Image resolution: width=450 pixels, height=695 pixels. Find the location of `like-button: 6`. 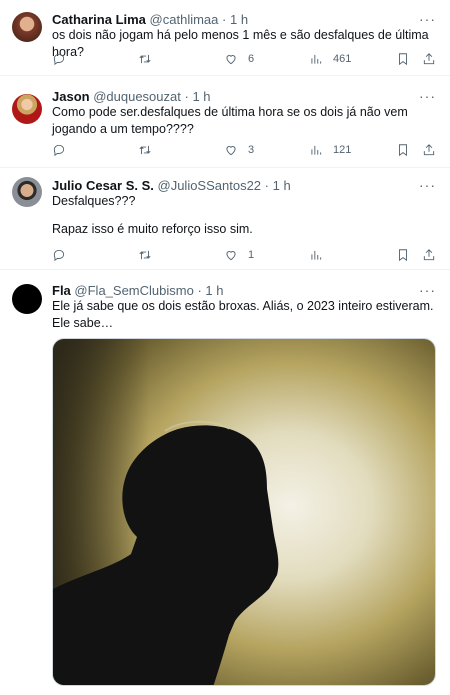

like-button: 6 is located at coordinates (239, 59).